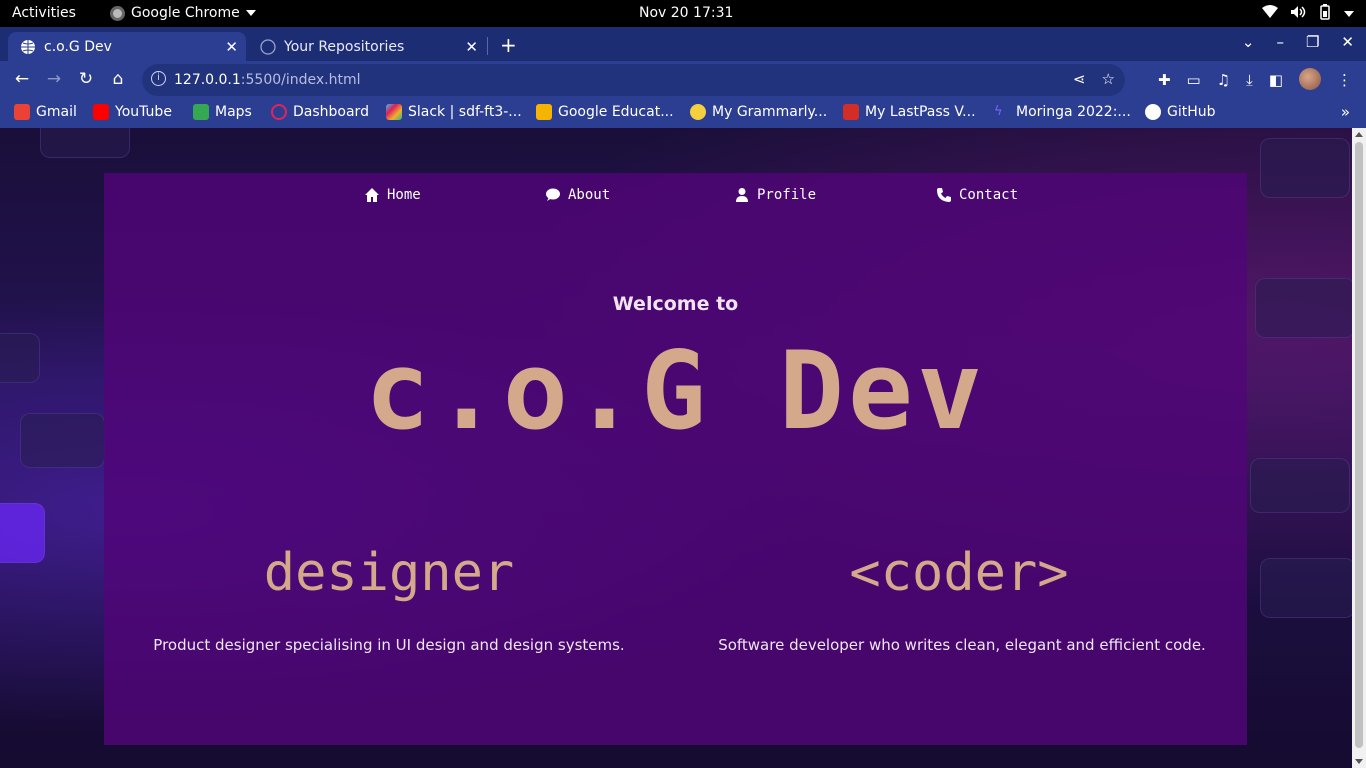 Image resolution: width=1366 pixels, height=768 pixels. What do you see at coordinates (487, 46) in the screenshot?
I see `tab-separator` at bounding box center [487, 46].